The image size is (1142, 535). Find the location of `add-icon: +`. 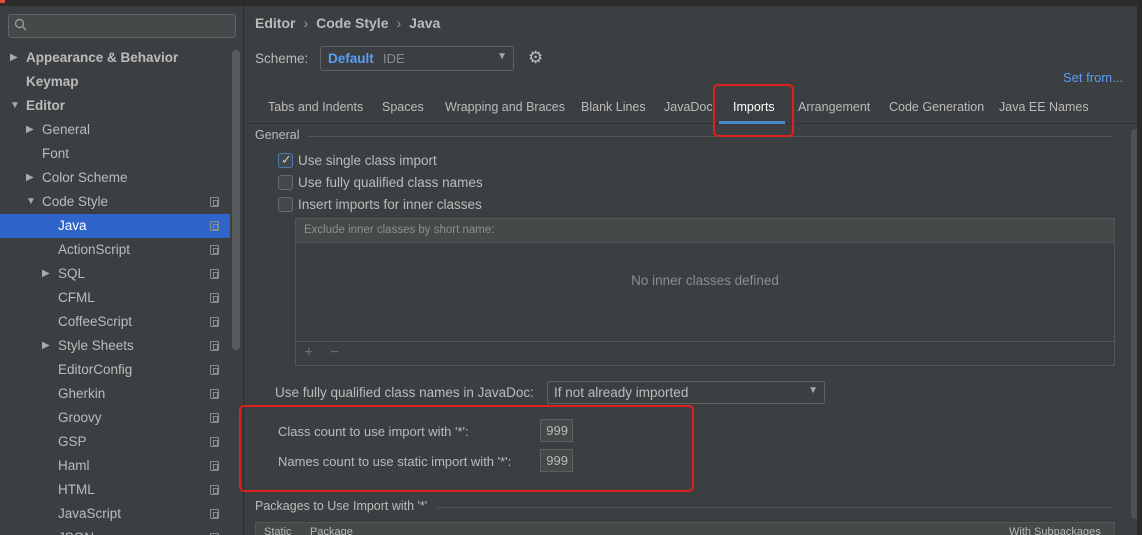

add-icon: + is located at coordinates (308, 353).